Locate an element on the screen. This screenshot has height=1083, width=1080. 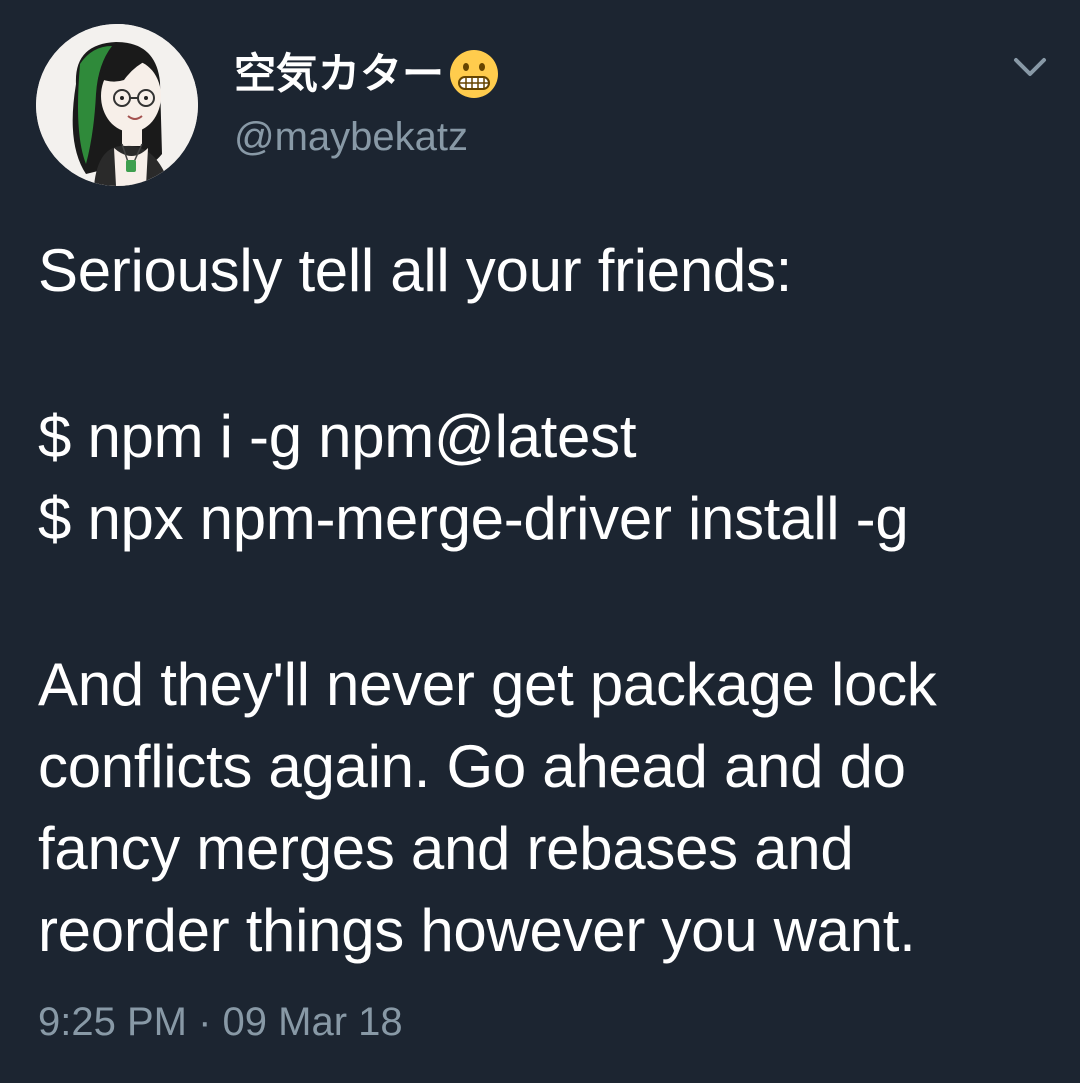
tweet-text-line: $ npm i -g npm@latest is located at coordinates (337, 436).